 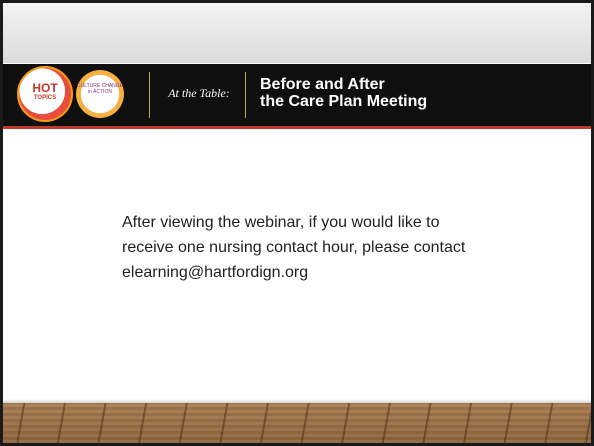 I want to click on hot-topics-logo: HOT TOPICS, so click(x=45, y=94).